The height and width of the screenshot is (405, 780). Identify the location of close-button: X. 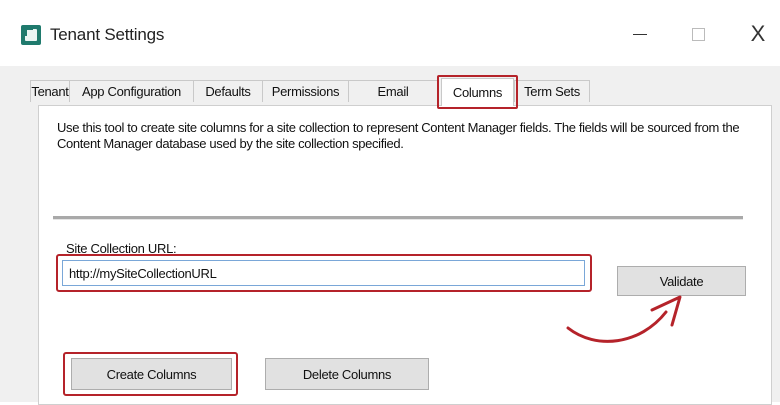
(758, 34).